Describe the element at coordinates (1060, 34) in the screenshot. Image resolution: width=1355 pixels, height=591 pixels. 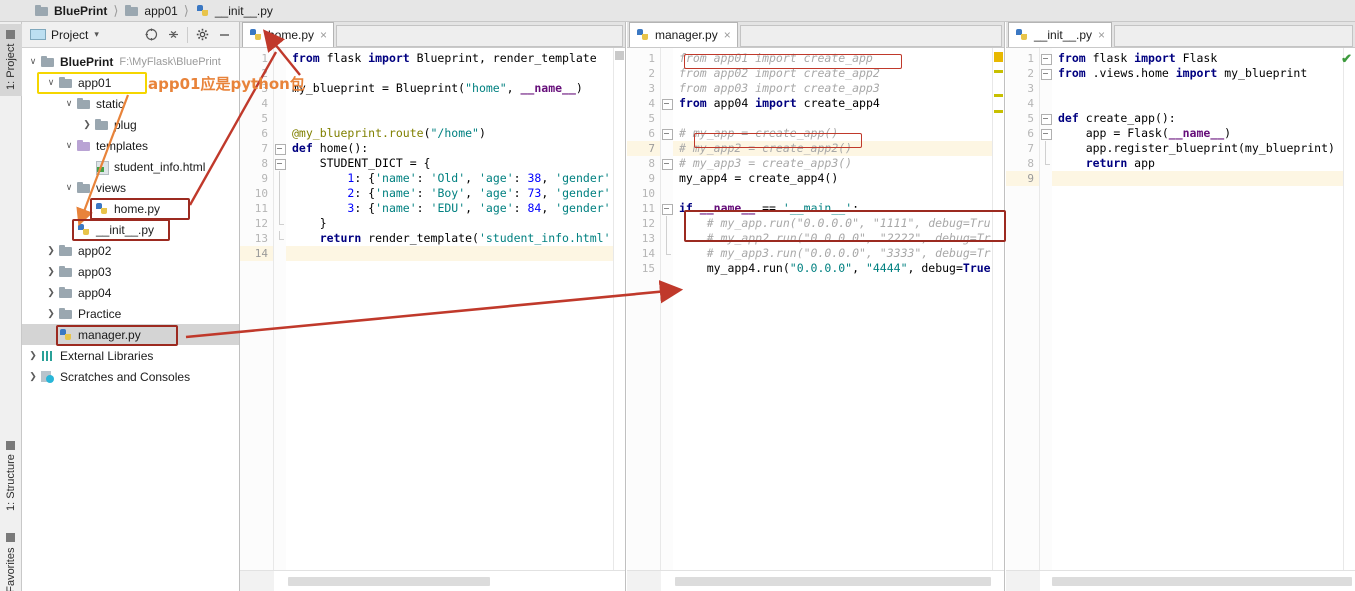
I see `tab-init-py: __init__.py ×` at that location.